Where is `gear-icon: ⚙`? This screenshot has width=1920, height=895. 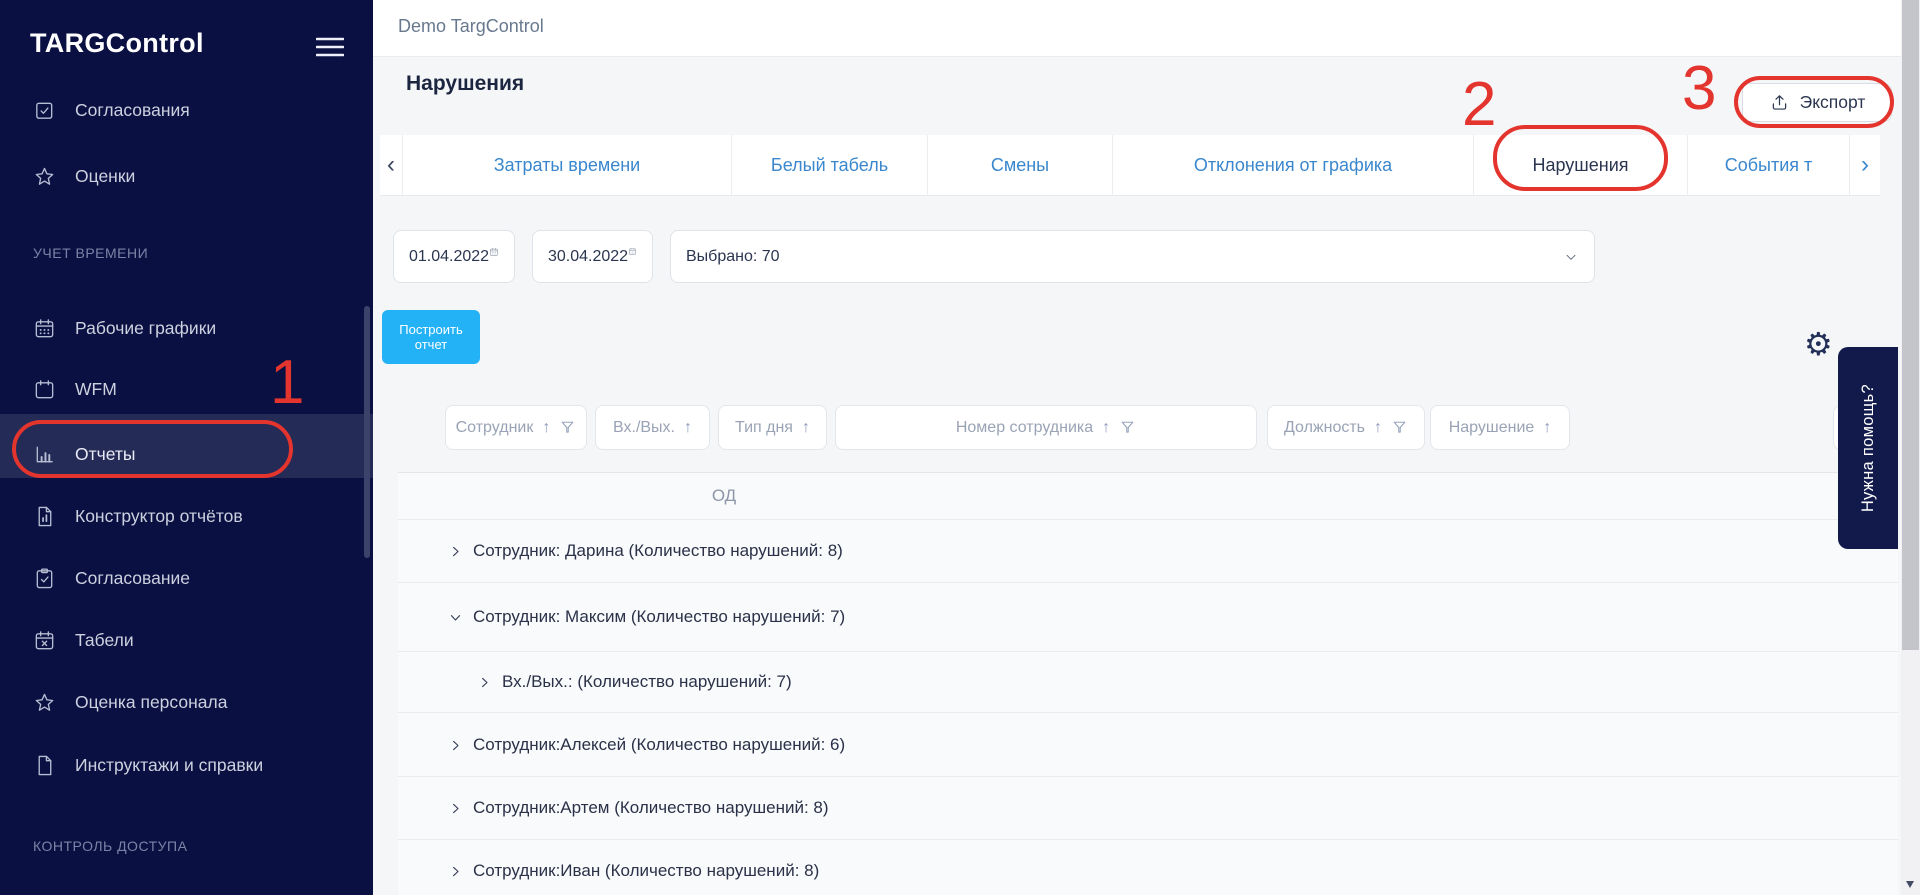 gear-icon: ⚙ is located at coordinates (1818, 344).